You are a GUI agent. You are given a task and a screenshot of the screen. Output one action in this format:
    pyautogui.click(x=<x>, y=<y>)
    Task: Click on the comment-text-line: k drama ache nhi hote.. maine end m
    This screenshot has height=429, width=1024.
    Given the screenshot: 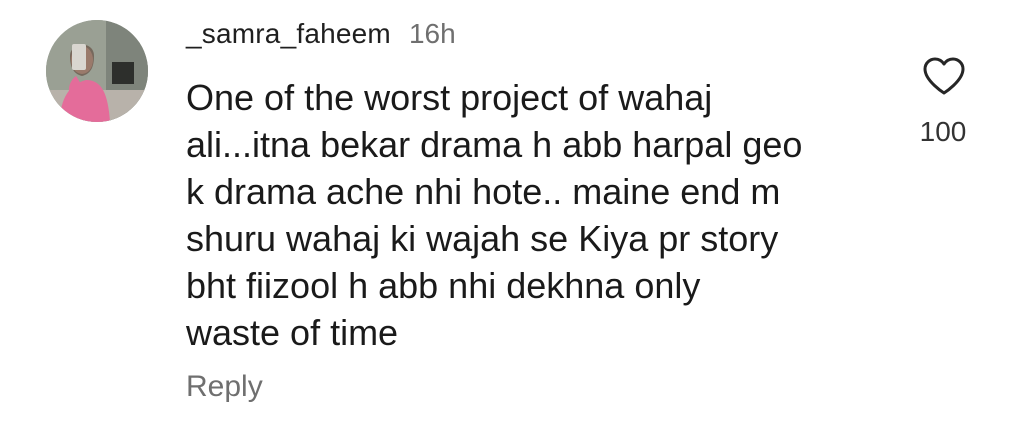 What is the action you would take?
    pyautogui.click(x=483, y=191)
    